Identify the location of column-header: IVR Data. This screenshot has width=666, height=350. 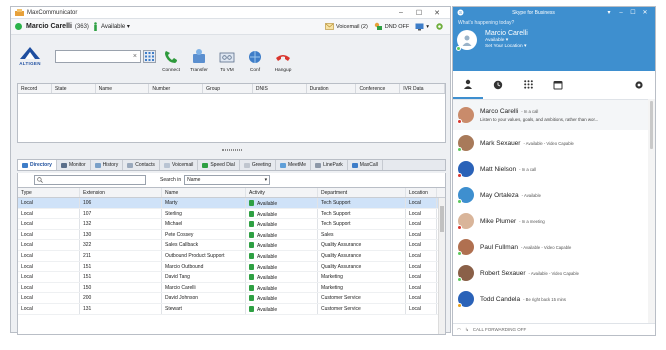
(423, 88).